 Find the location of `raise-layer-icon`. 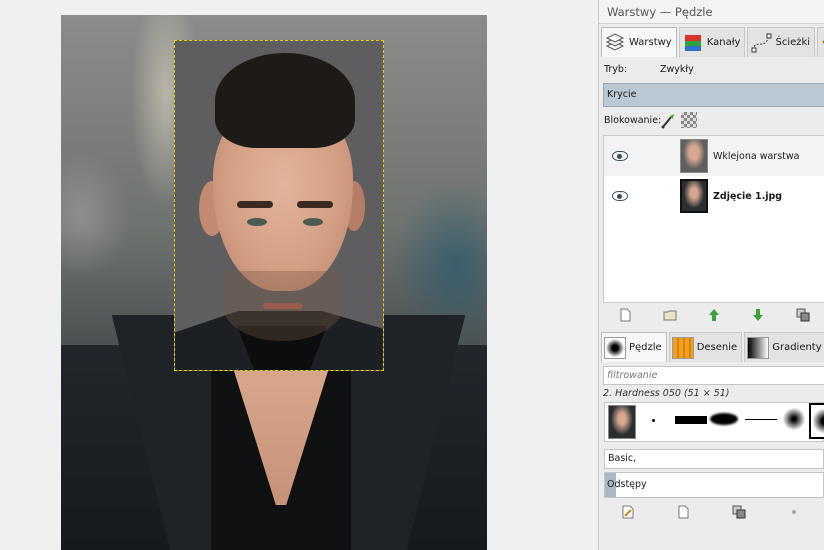

raise-layer-icon is located at coordinates (714, 315).